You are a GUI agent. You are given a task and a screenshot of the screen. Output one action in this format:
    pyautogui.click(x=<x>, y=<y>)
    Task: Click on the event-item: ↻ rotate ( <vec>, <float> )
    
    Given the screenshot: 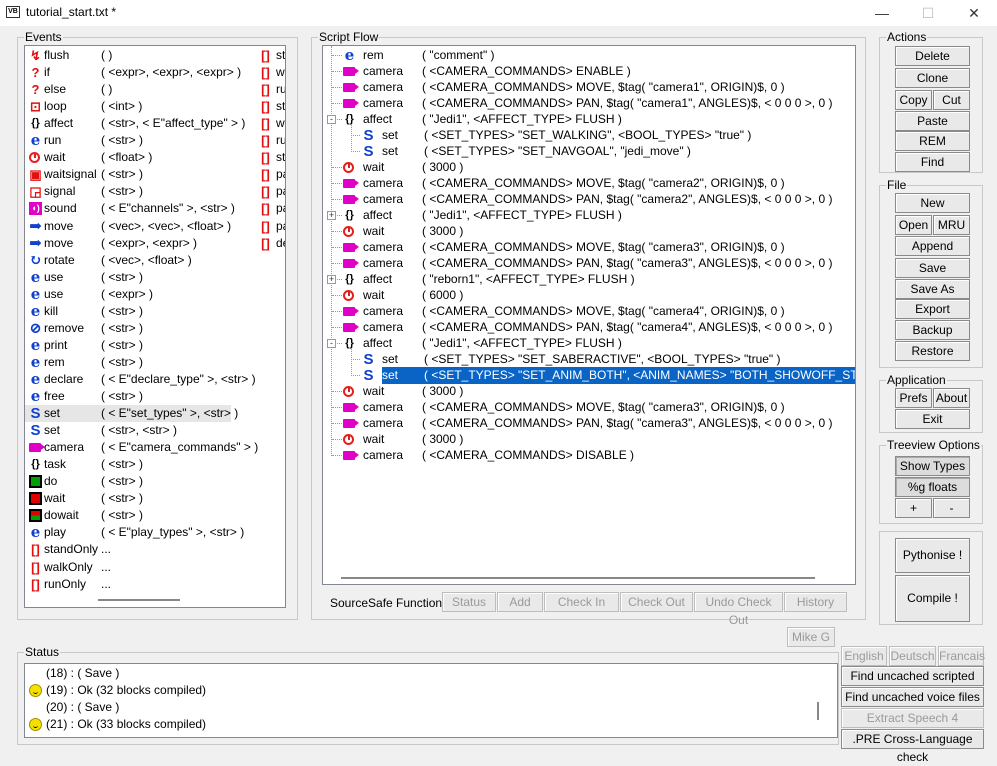 What is the action you would take?
    pyautogui.click(x=155, y=260)
    